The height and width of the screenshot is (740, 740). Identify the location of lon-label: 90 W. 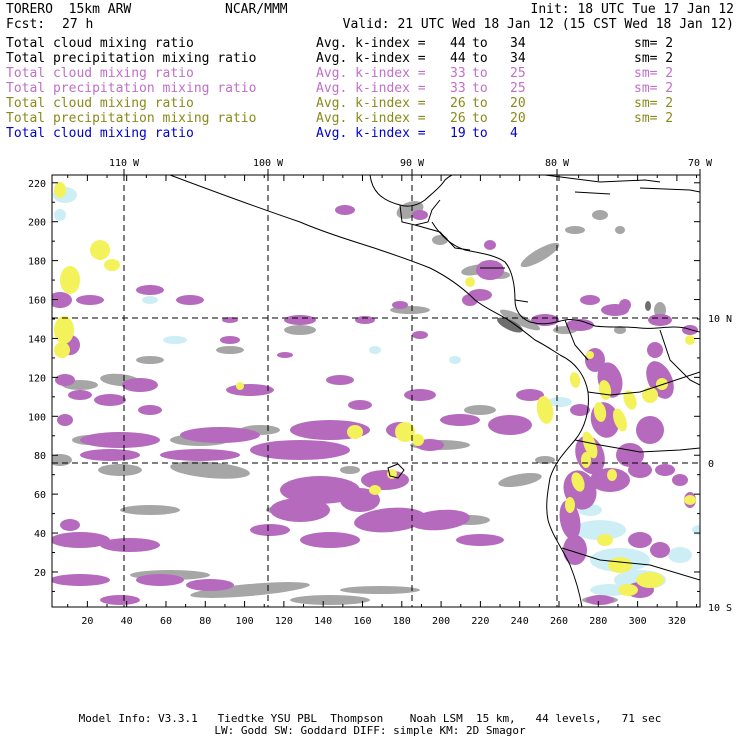
(412, 163).